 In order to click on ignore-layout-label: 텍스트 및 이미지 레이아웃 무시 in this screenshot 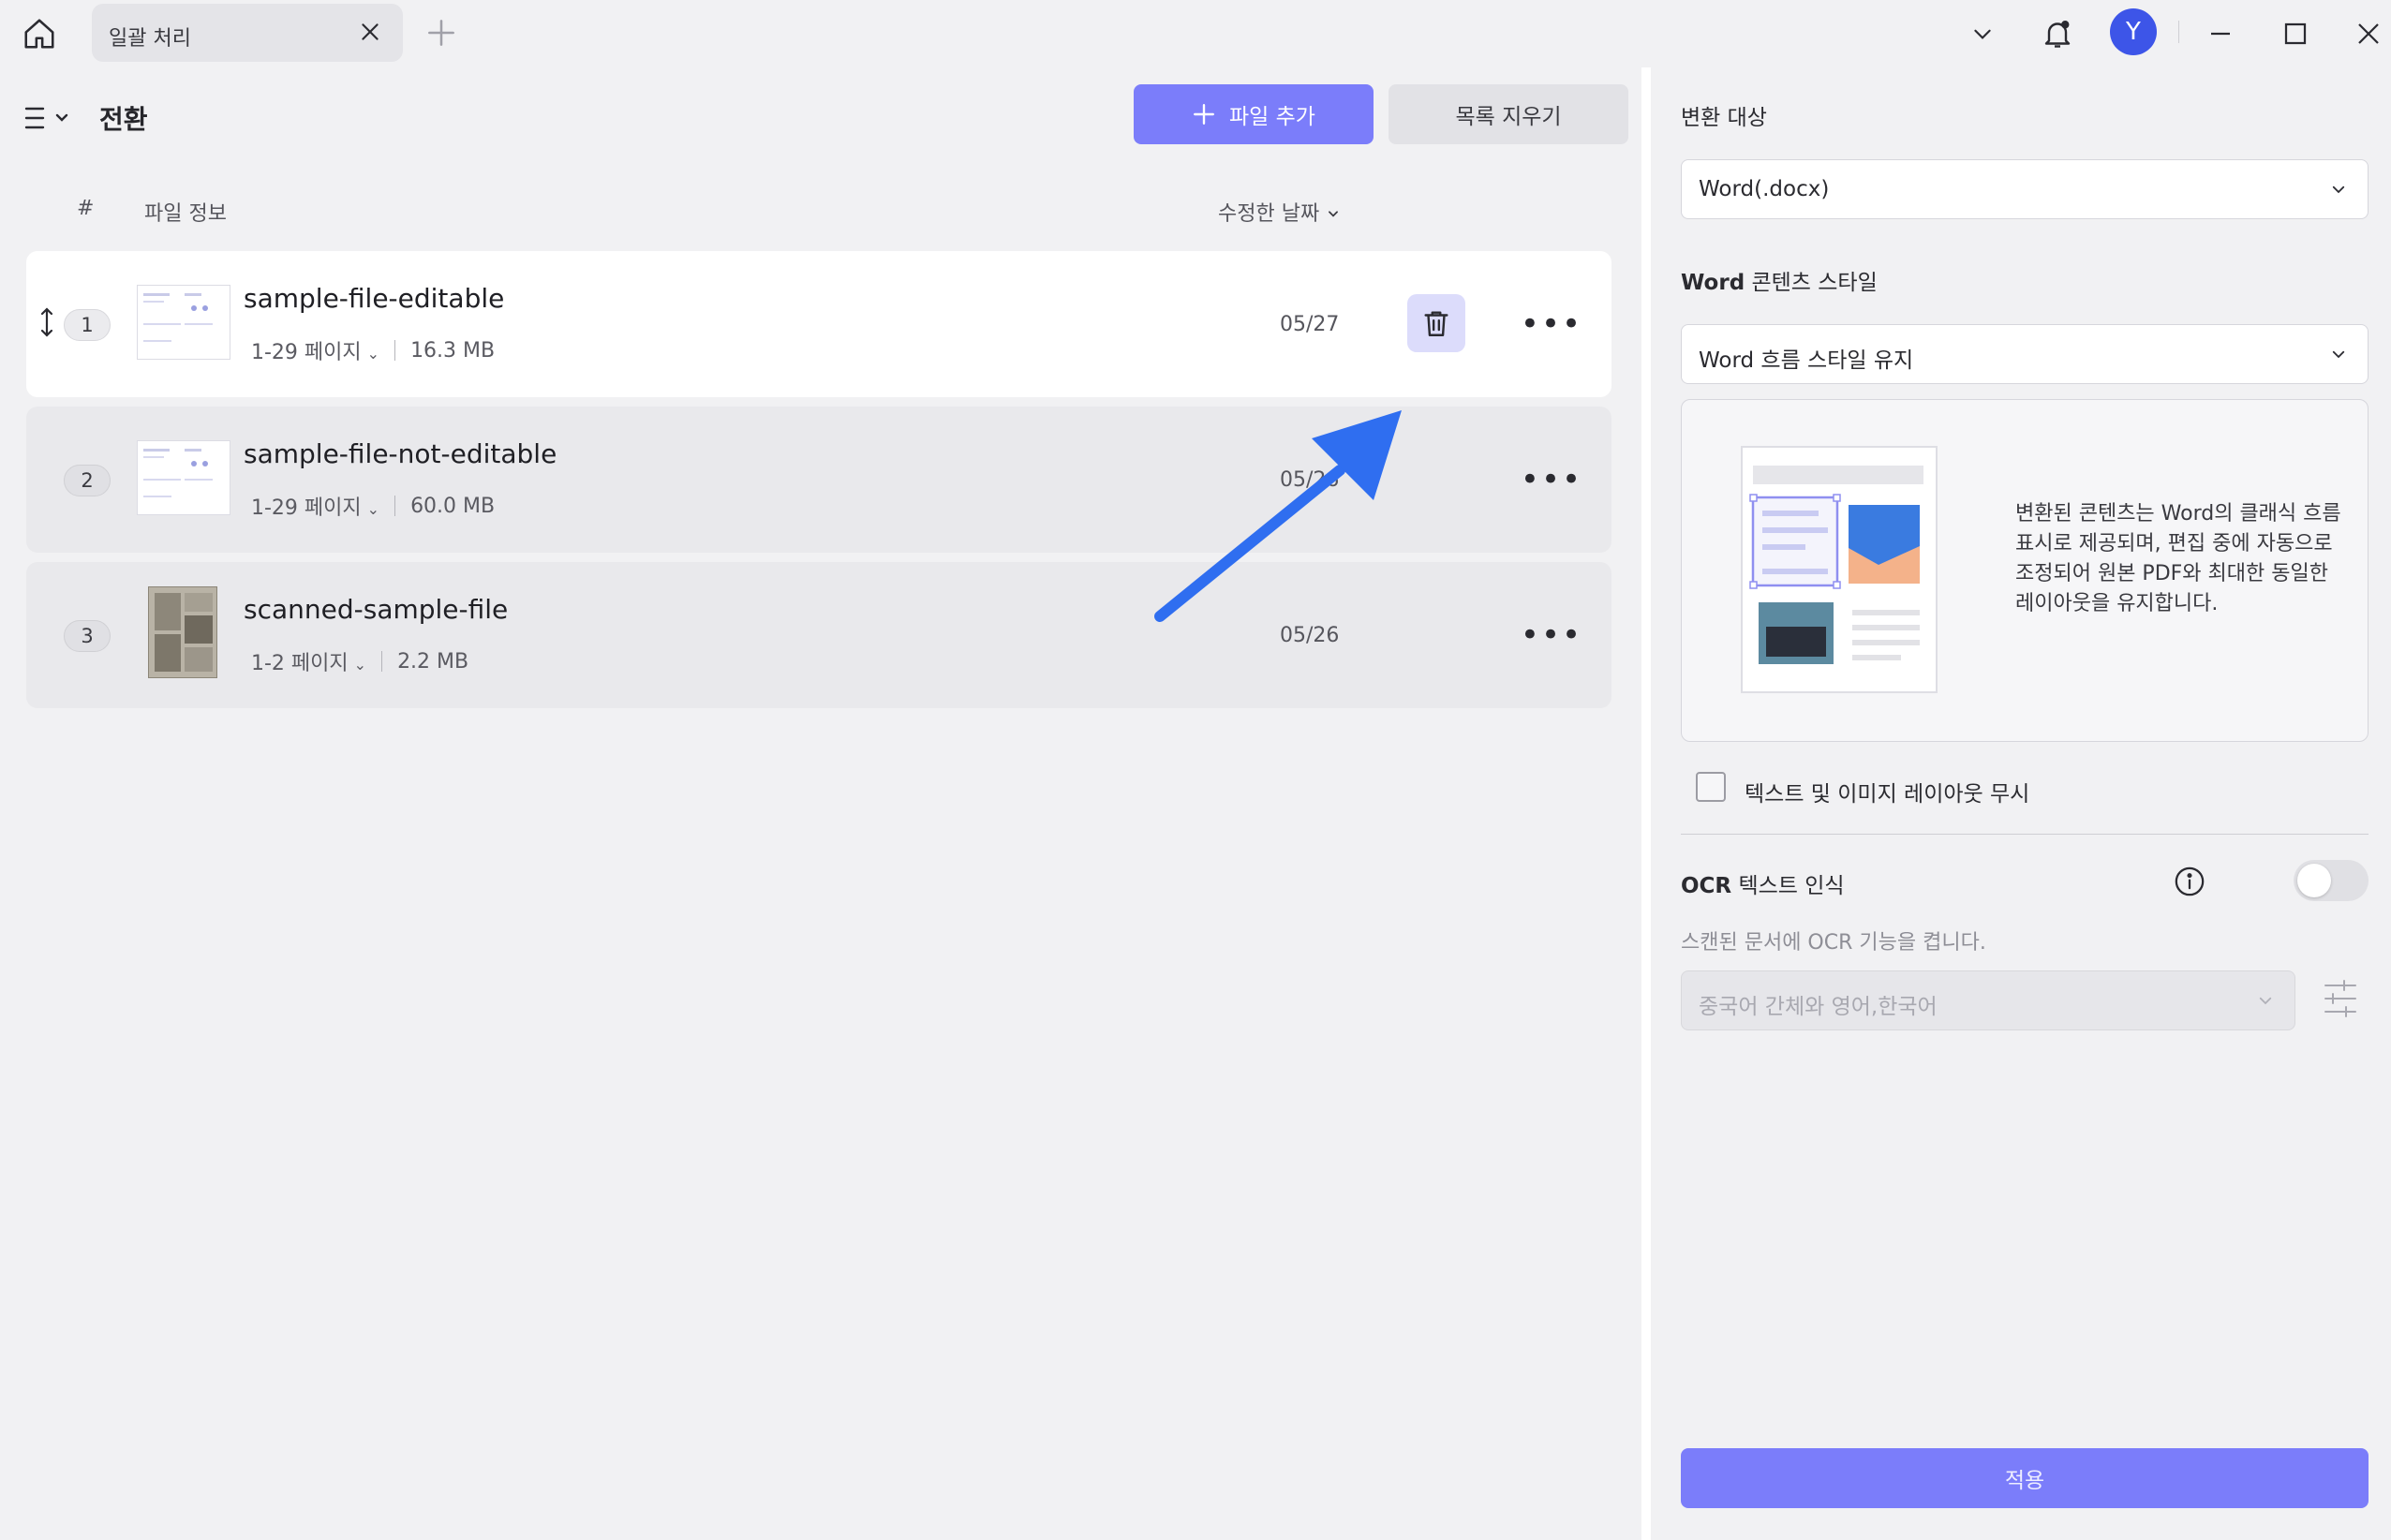, I will do `click(1887, 794)`.